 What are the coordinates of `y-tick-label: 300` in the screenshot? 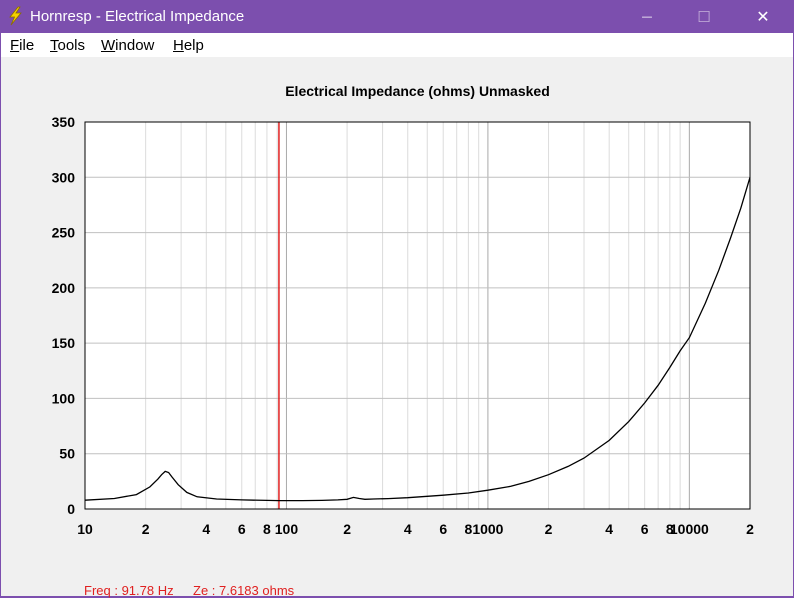 It's located at (64, 177).